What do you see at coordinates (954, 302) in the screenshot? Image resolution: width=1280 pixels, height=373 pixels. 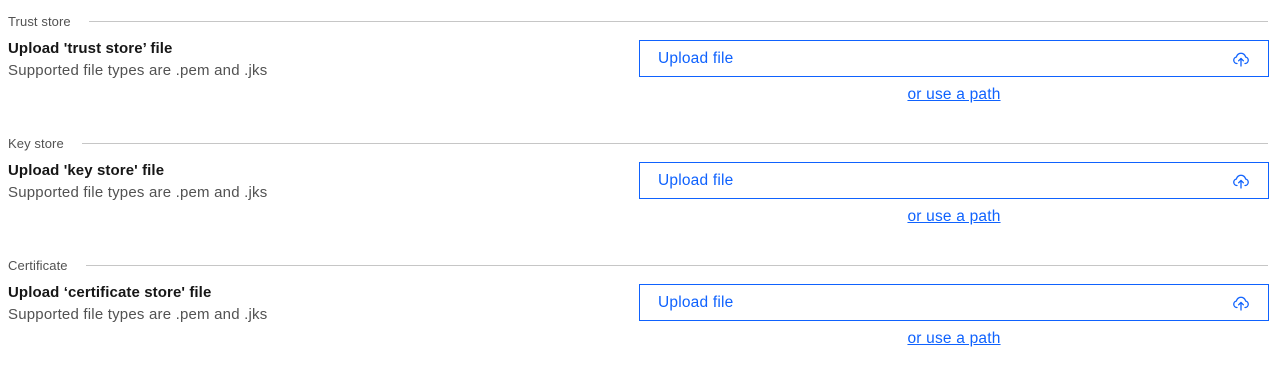 I see `certificate-upload-button: Upload file` at bounding box center [954, 302].